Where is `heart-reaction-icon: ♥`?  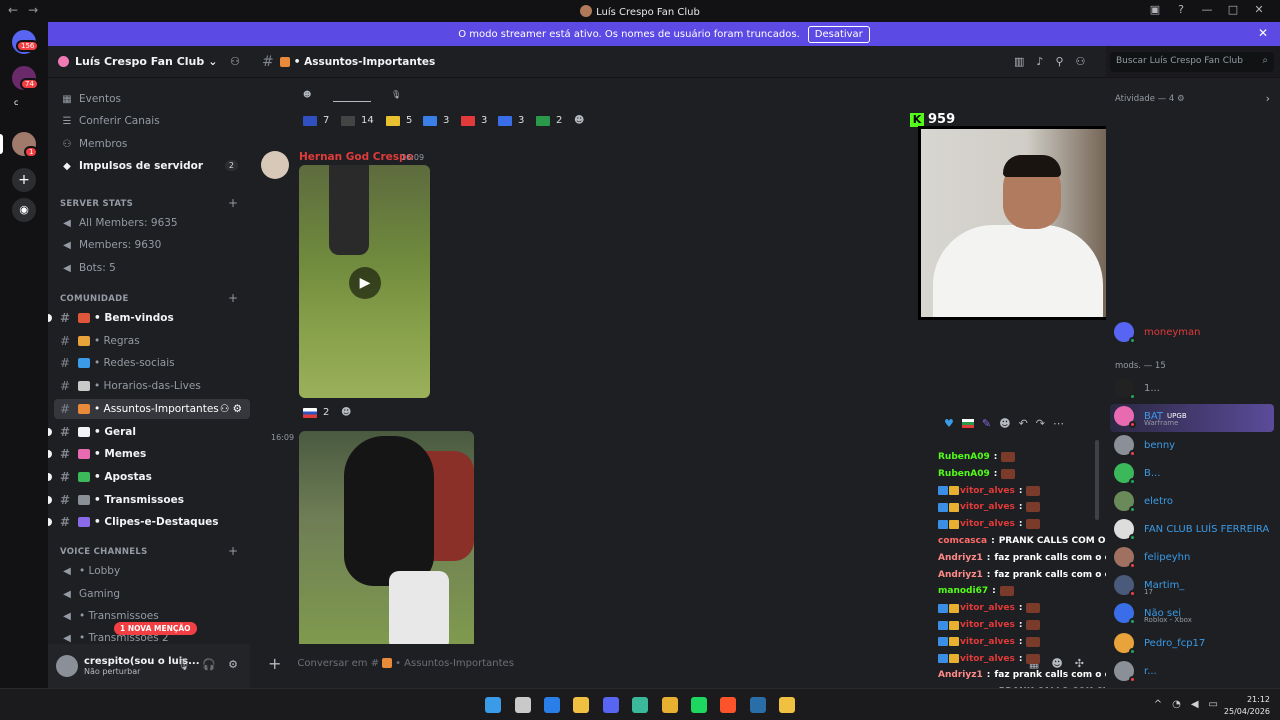 heart-reaction-icon: ♥ is located at coordinates (949, 423).